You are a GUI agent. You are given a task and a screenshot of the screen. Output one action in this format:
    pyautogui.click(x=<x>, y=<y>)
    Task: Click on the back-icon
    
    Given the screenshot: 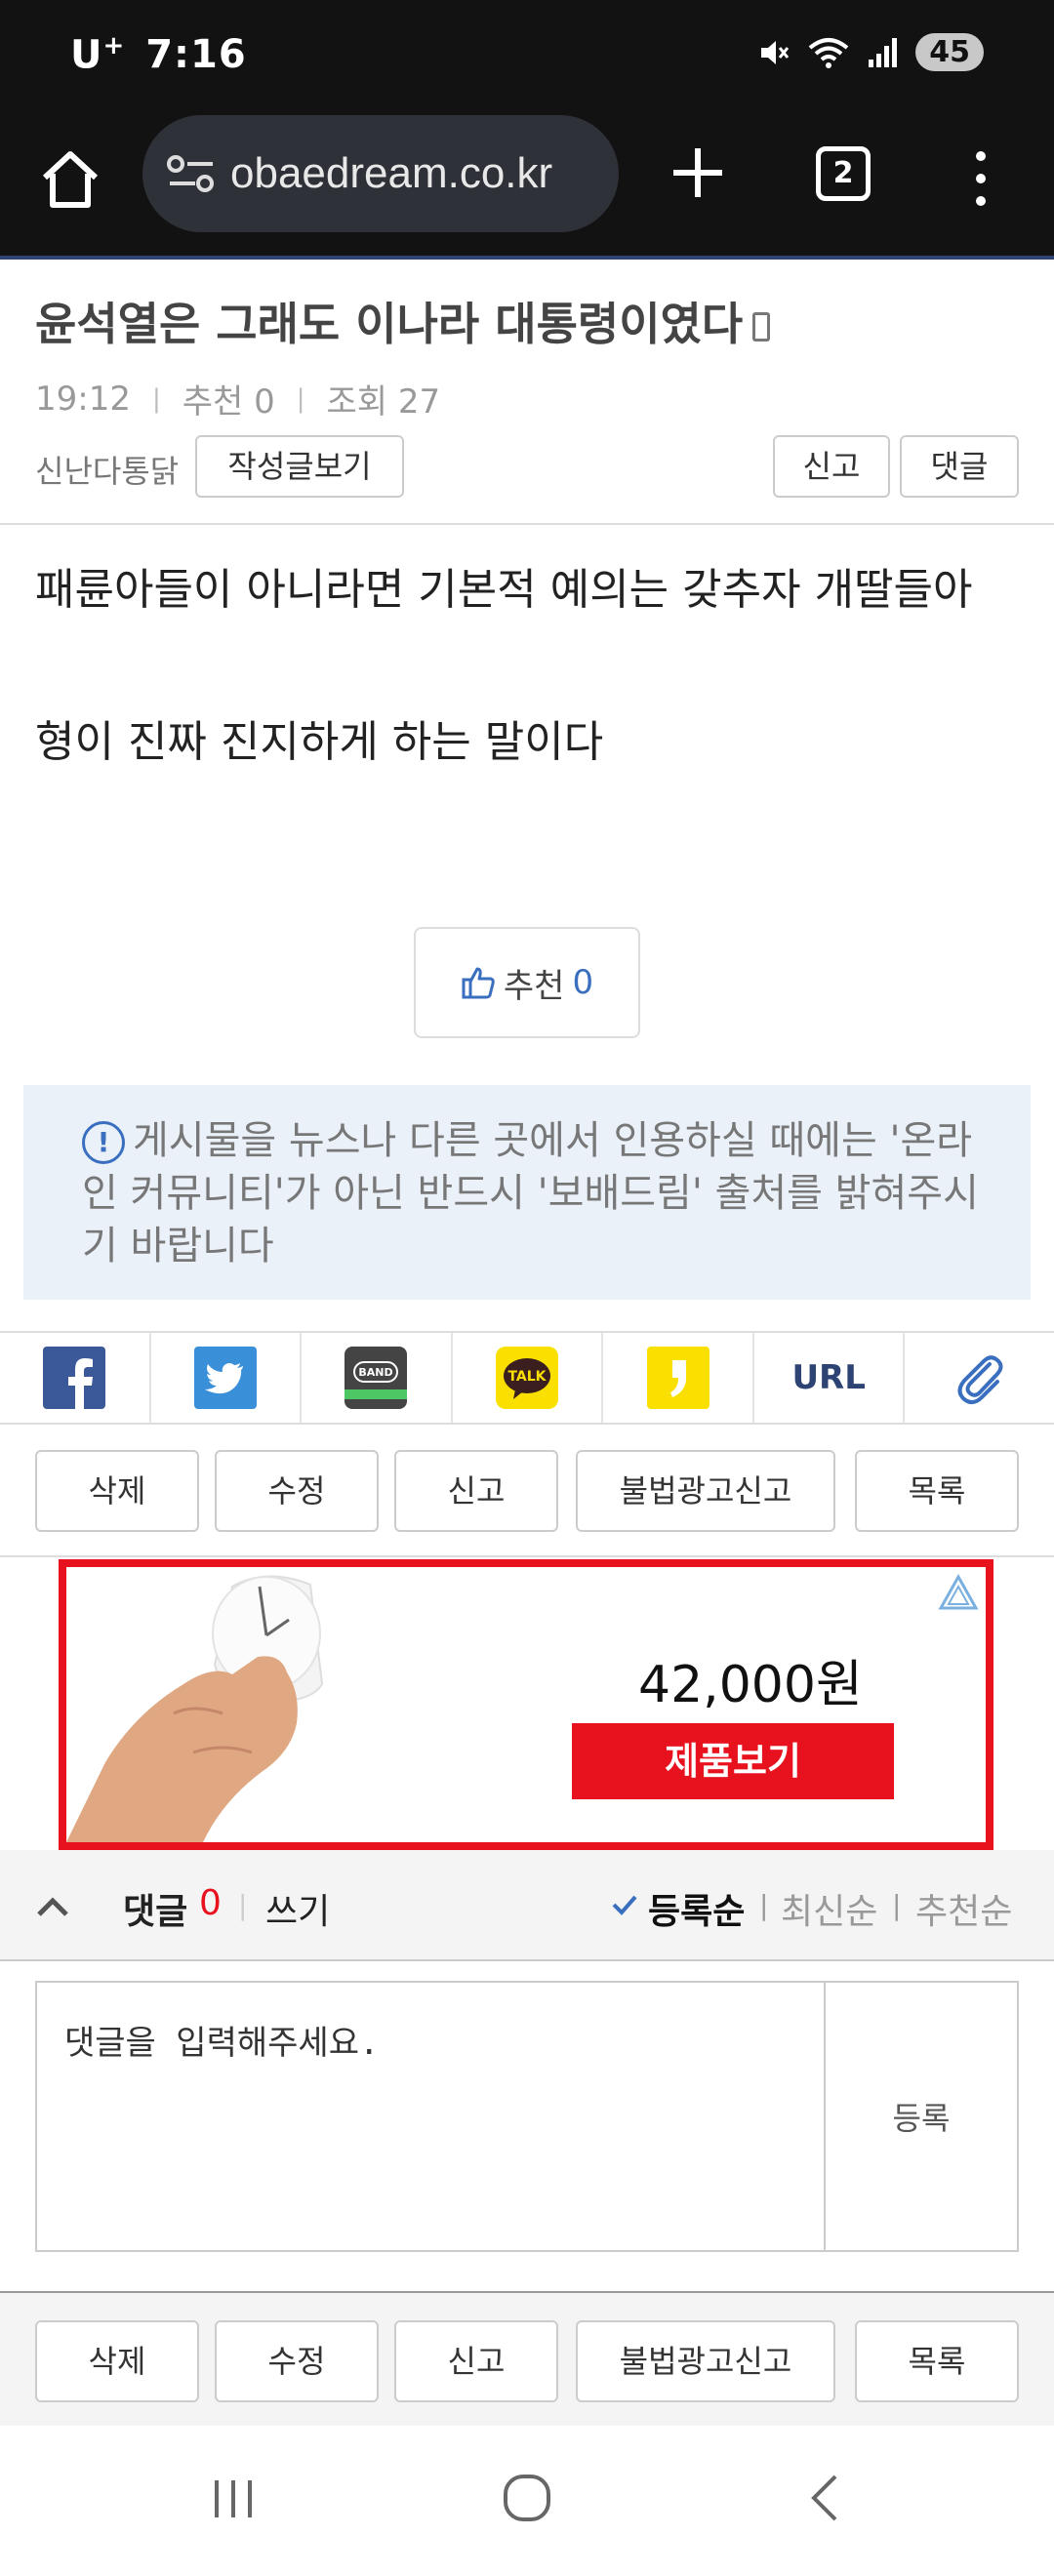 What is the action you would take?
    pyautogui.click(x=823, y=2498)
    